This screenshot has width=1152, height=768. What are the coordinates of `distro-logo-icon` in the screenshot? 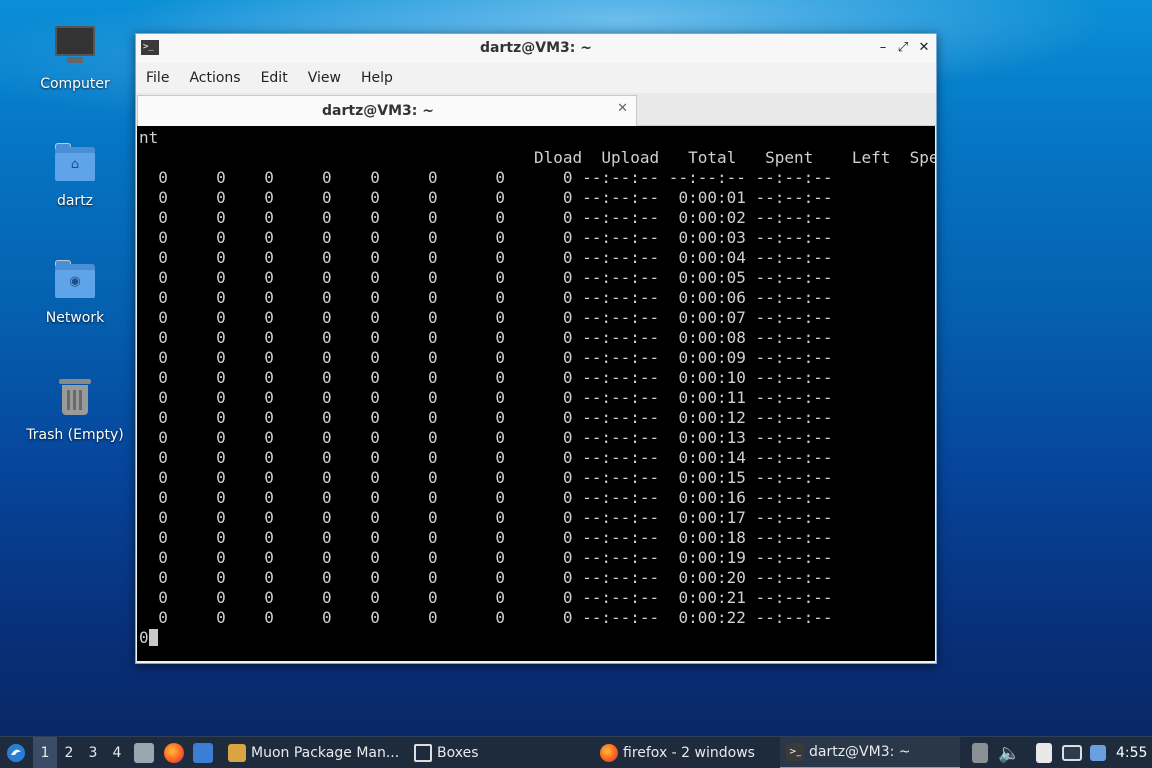 It's located at (16, 753).